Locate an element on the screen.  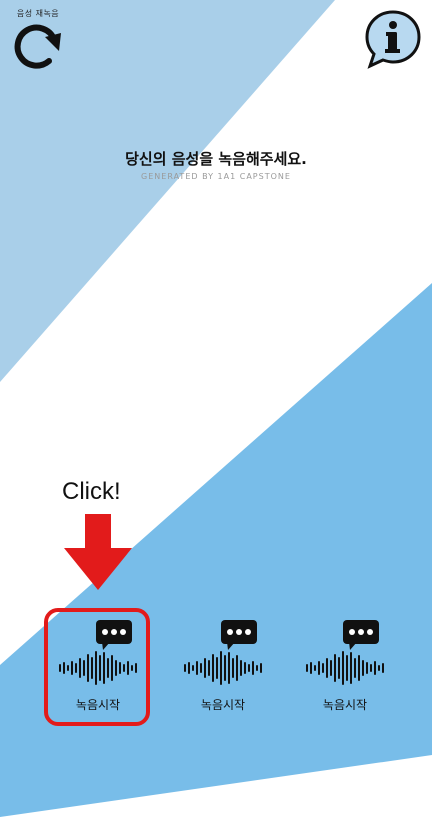
info-button is located at coordinates (393, 39).